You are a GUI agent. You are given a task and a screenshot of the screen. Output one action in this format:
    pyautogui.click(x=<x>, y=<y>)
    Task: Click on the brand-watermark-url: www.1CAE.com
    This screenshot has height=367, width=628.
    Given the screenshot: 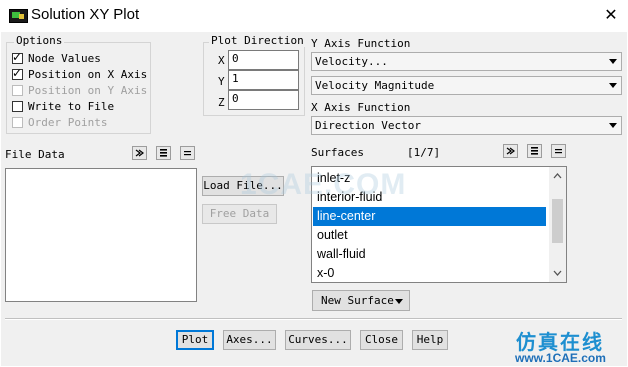 What is the action you would take?
    pyautogui.click(x=560, y=358)
    